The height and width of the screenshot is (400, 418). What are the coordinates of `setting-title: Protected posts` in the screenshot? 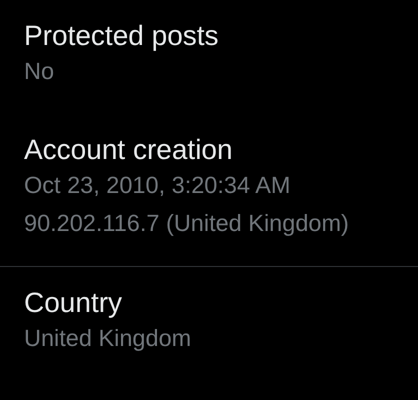 It's located at (122, 36).